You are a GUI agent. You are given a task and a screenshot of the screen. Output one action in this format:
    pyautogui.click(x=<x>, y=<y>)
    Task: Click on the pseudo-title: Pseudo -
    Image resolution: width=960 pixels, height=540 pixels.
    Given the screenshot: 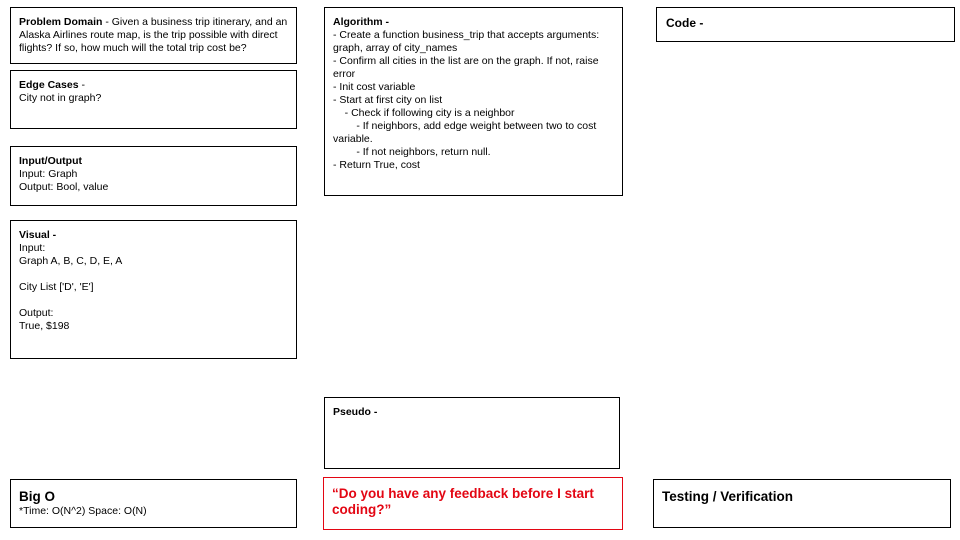 What is the action you would take?
    pyautogui.click(x=355, y=412)
    